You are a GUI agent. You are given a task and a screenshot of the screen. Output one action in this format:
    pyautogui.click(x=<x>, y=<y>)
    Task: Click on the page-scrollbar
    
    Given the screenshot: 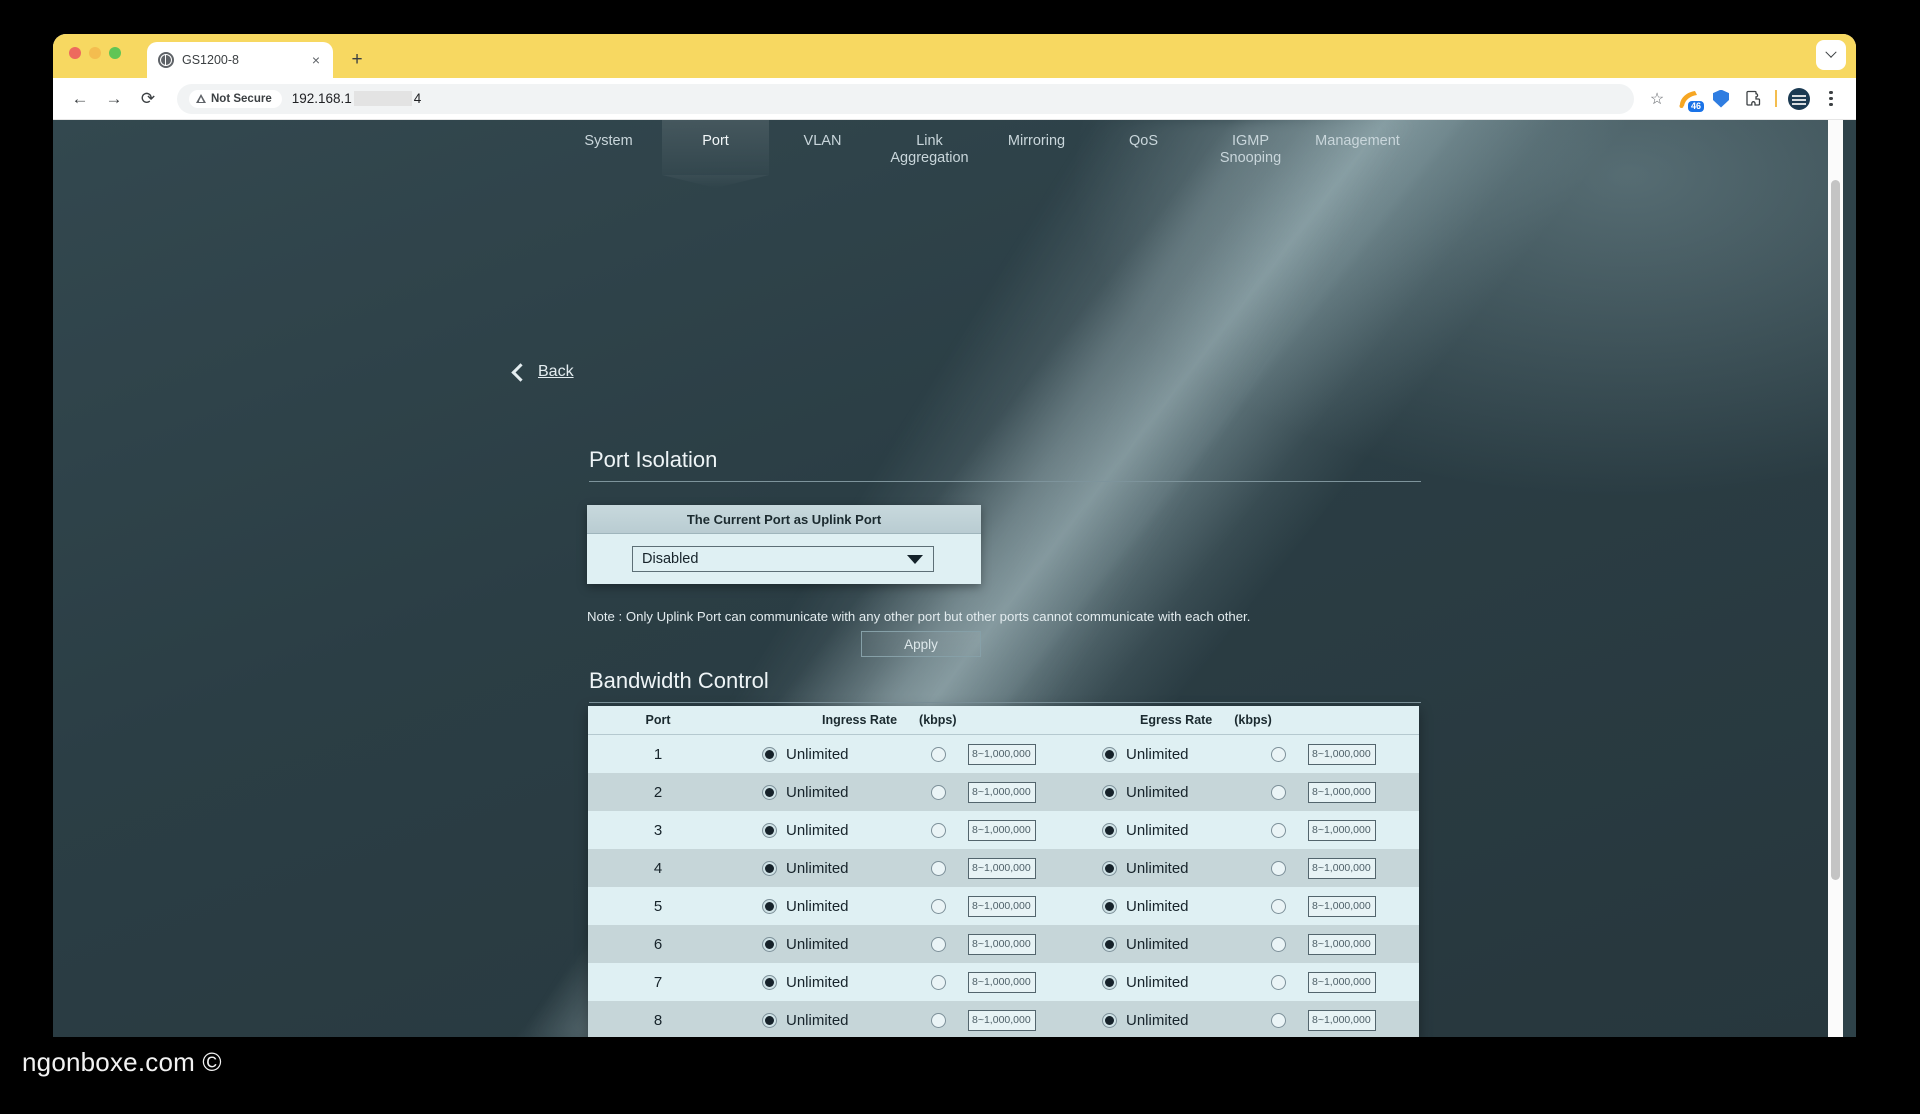 What is the action you would take?
    pyautogui.click(x=1835, y=578)
    